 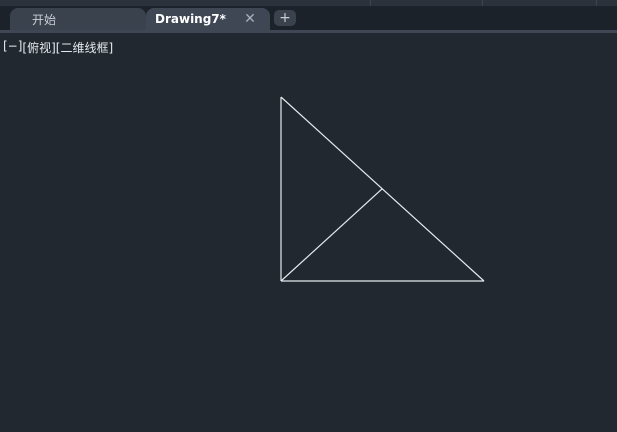 I want to click on triangle-altitude, so click(x=331, y=235).